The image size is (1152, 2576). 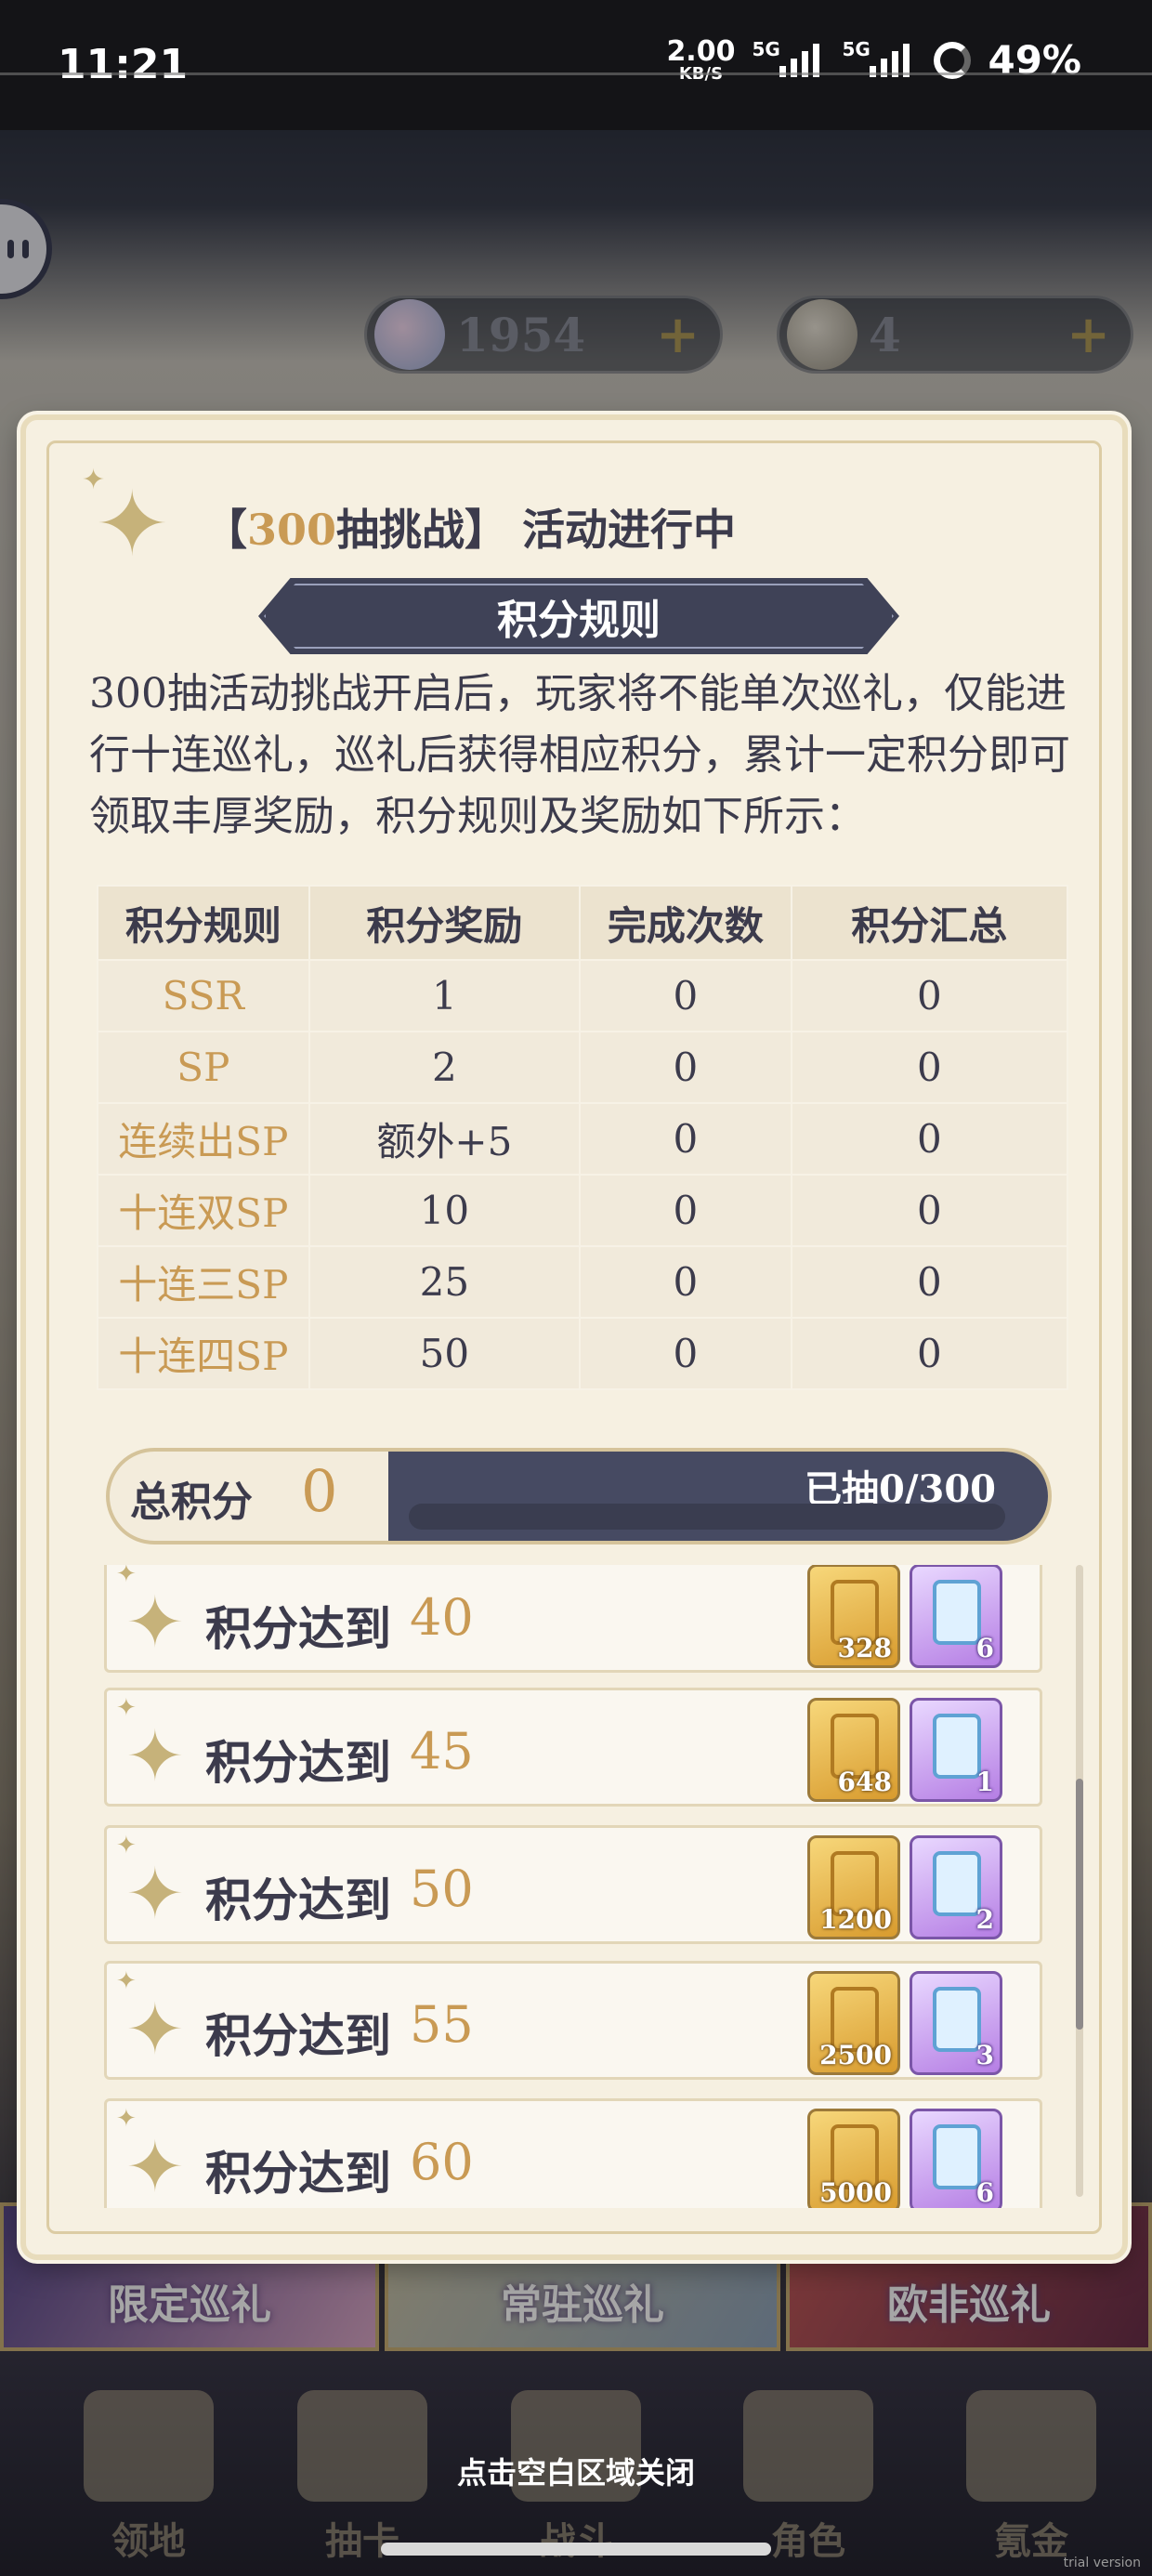 What do you see at coordinates (292, 530) in the screenshot?
I see `title-highlight: 300` at bounding box center [292, 530].